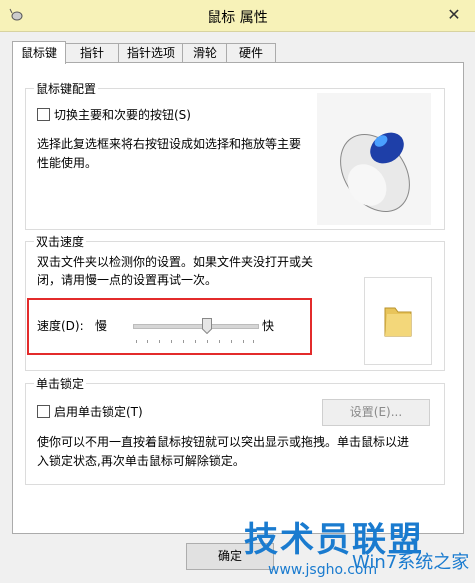 The height and width of the screenshot is (583, 475). Describe the element at coordinates (127, 280) in the screenshot. I see `double-click-description-line2: 闭，请用慢一点的设置再试一次。` at that location.